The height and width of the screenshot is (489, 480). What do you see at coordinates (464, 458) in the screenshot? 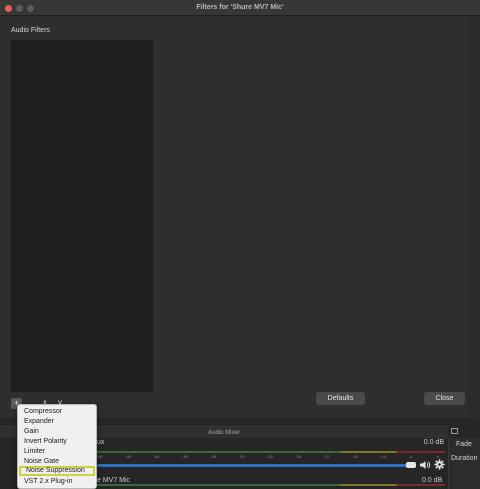
I see `transition-duration-label: Duration` at bounding box center [464, 458].